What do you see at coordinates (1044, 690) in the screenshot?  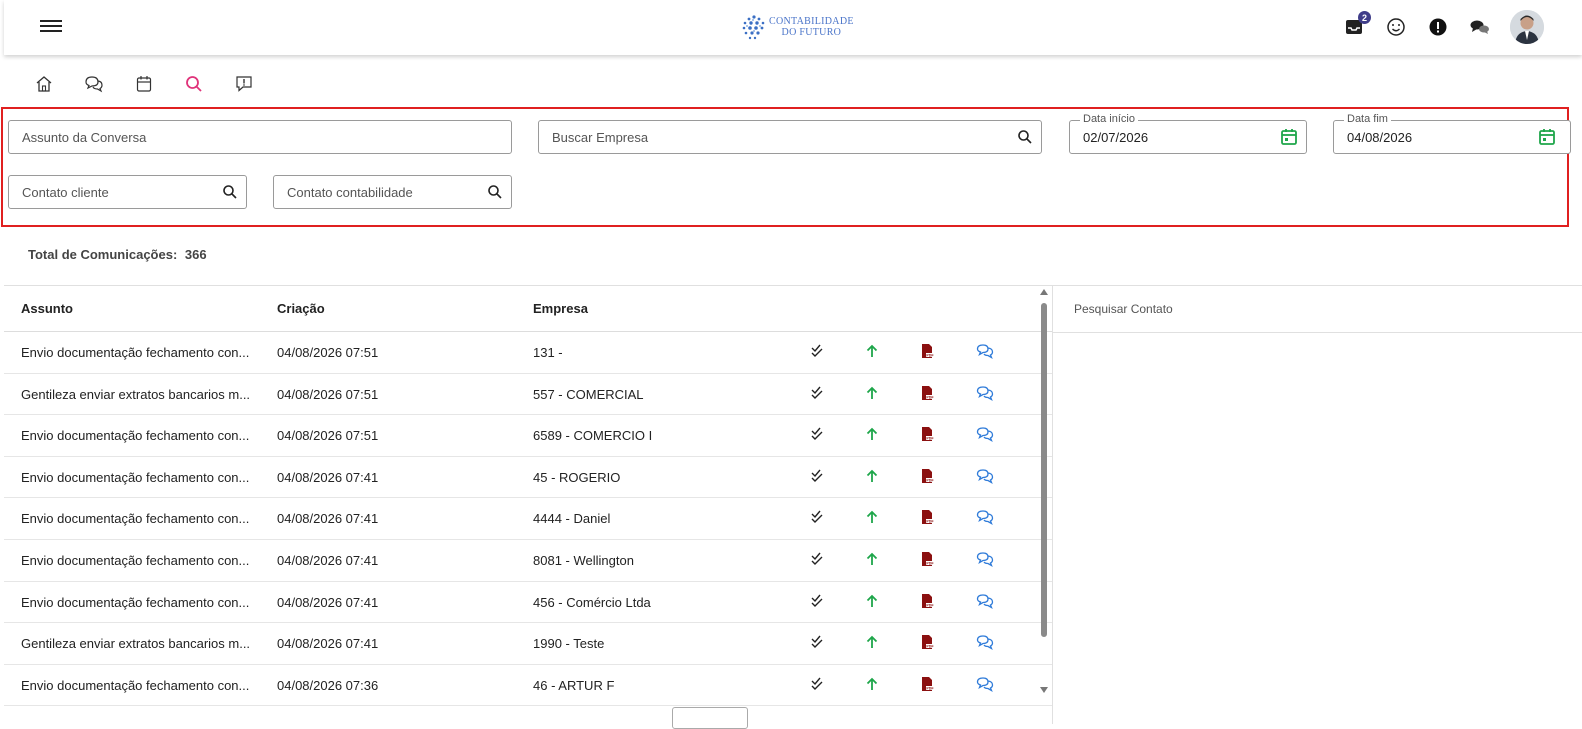 I see `scroll-down-arrow-icon` at bounding box center [1044, 690].